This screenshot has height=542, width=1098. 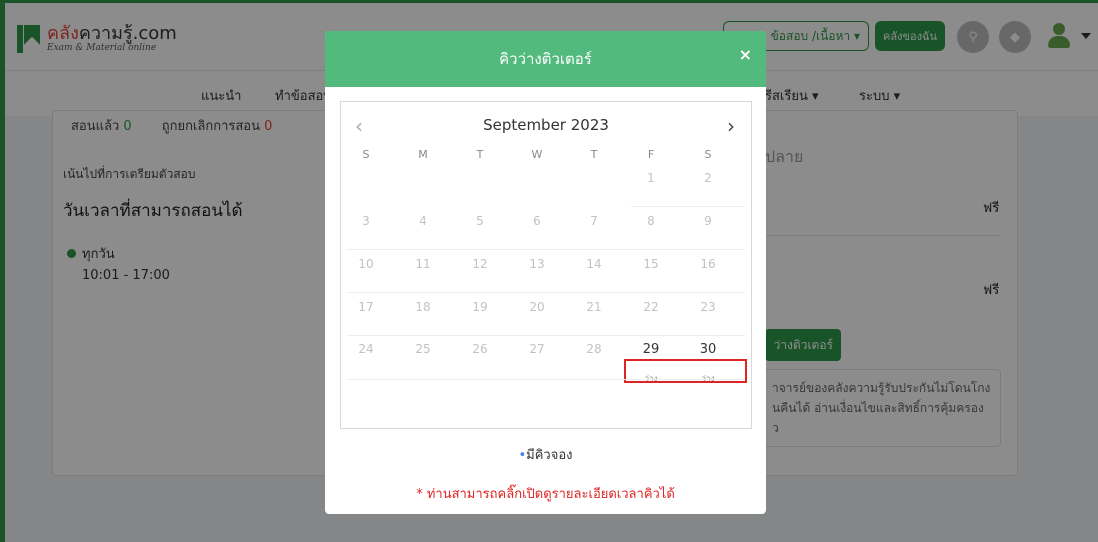 What do you see at coordinates (594, 349) in the screenshot?
I see `calendar-day: 28` at bounding box center [594, 349].